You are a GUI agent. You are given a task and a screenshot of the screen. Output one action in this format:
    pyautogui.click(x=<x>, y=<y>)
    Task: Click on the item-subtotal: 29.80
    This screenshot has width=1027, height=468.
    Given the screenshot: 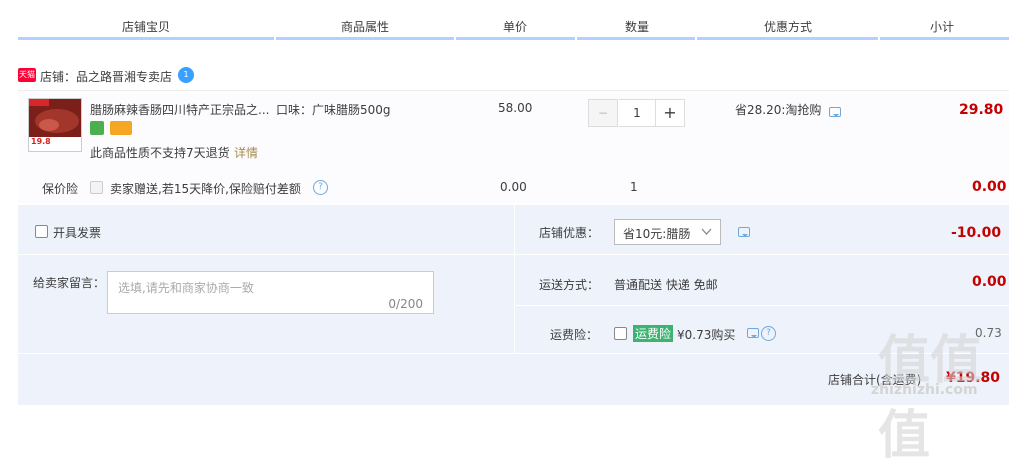 What is the action you would take?
    pyautogui.click(x=981, y=110)
    